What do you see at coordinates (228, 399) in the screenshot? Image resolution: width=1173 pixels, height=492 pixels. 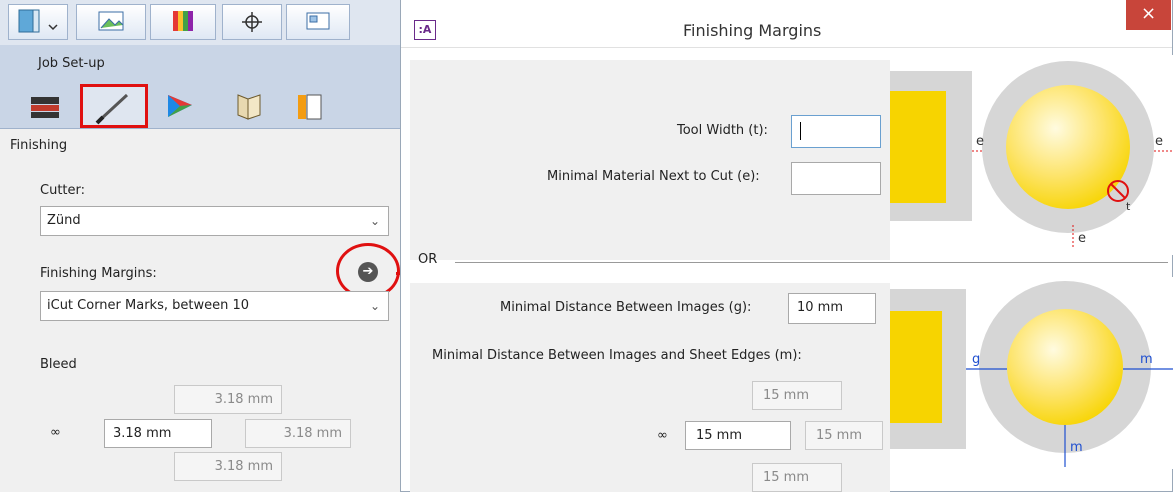 I see `bleed-top-field: 3.18 mm` at bounding box center [228, 399].